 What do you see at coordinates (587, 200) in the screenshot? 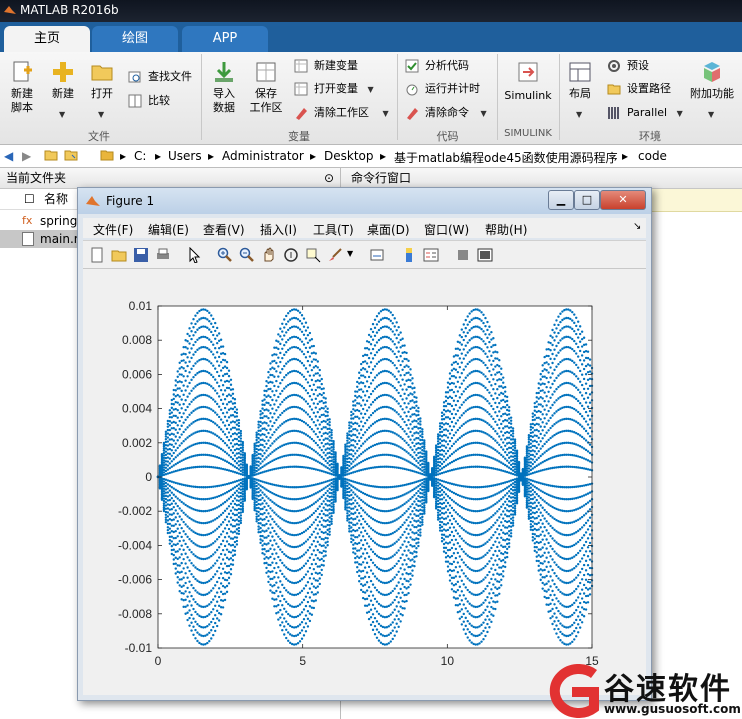
I see `maximize-button: □` at bounding box center [587, 200].